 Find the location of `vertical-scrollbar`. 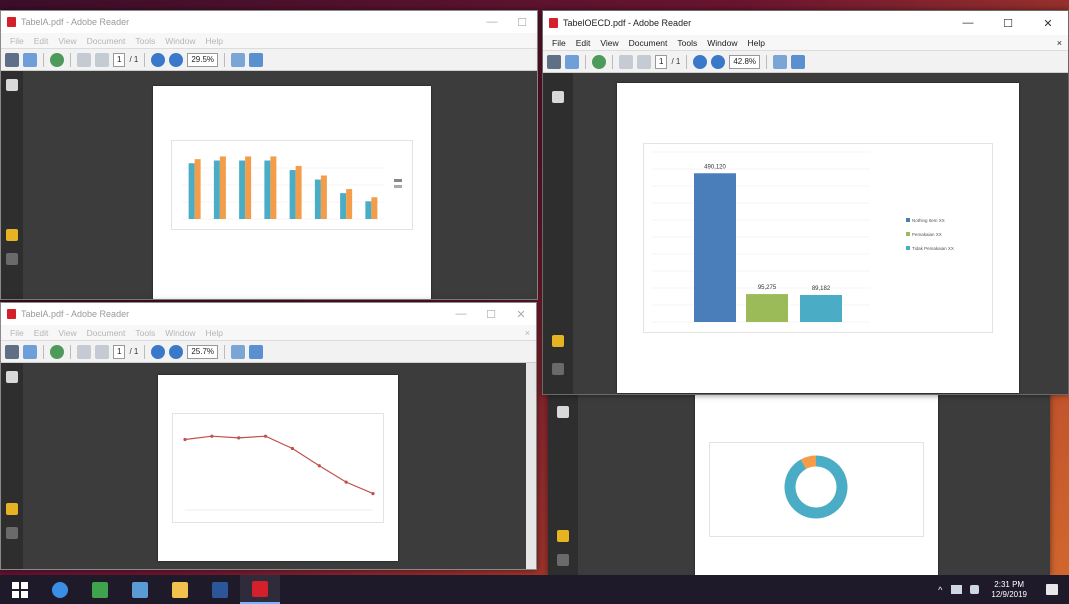

vertical-scrollbar is located at coordinates (531, 466).